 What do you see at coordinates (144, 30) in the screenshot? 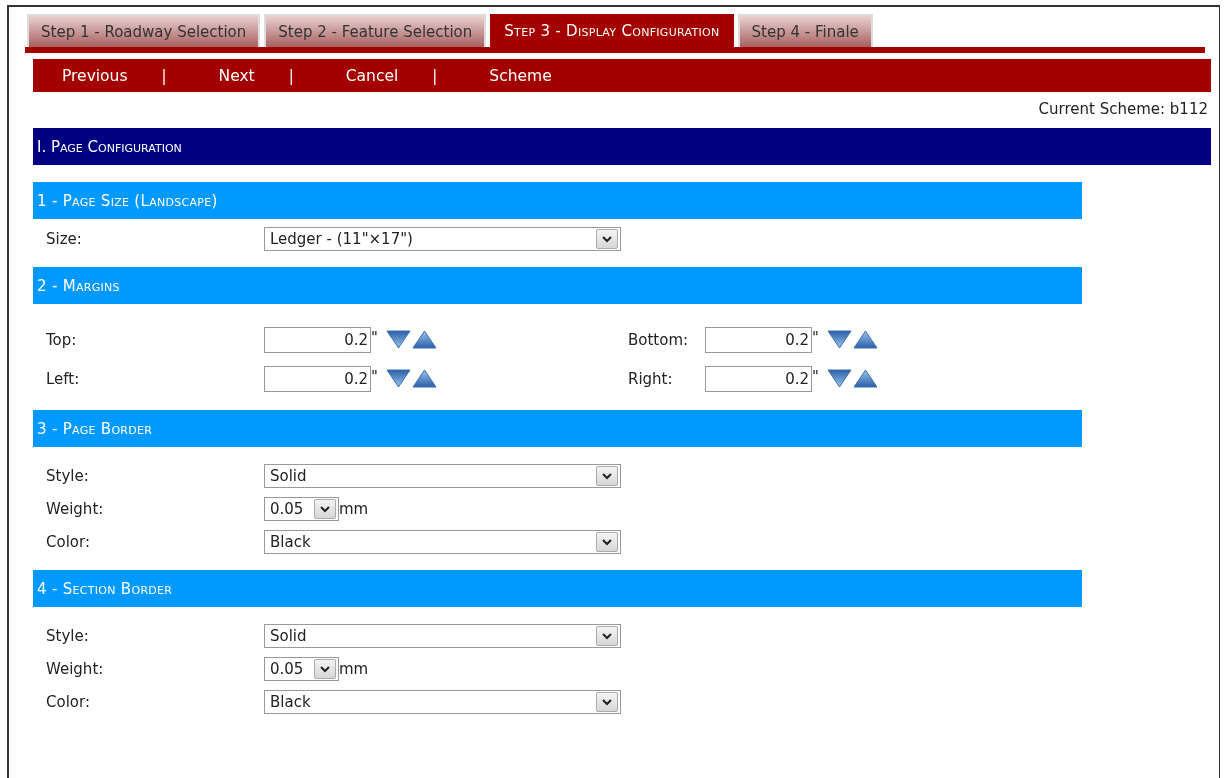
I see `tab: Step 1 - Roadway Selection` at bounding box center [144, 30].